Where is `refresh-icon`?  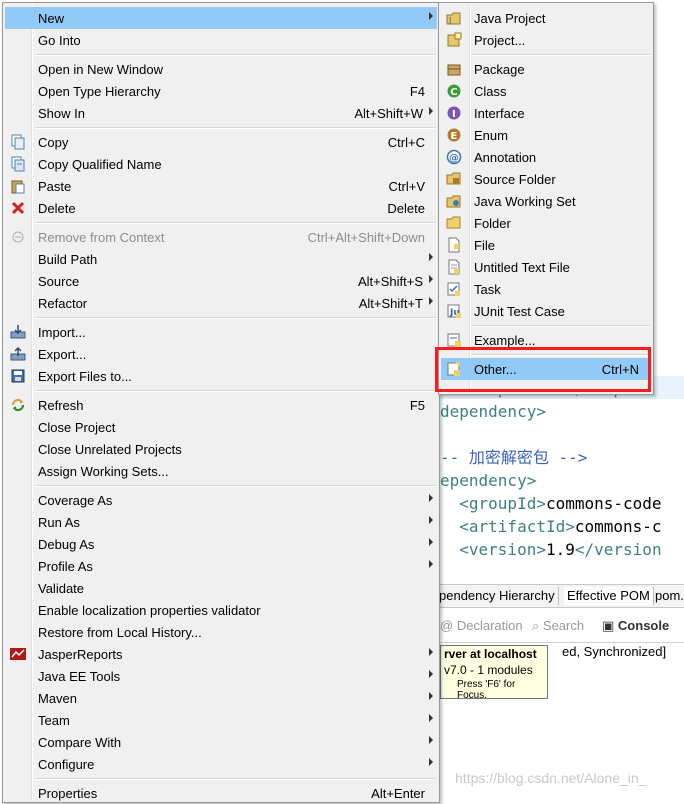
refresh-icon is located at coordinates (18, 405).